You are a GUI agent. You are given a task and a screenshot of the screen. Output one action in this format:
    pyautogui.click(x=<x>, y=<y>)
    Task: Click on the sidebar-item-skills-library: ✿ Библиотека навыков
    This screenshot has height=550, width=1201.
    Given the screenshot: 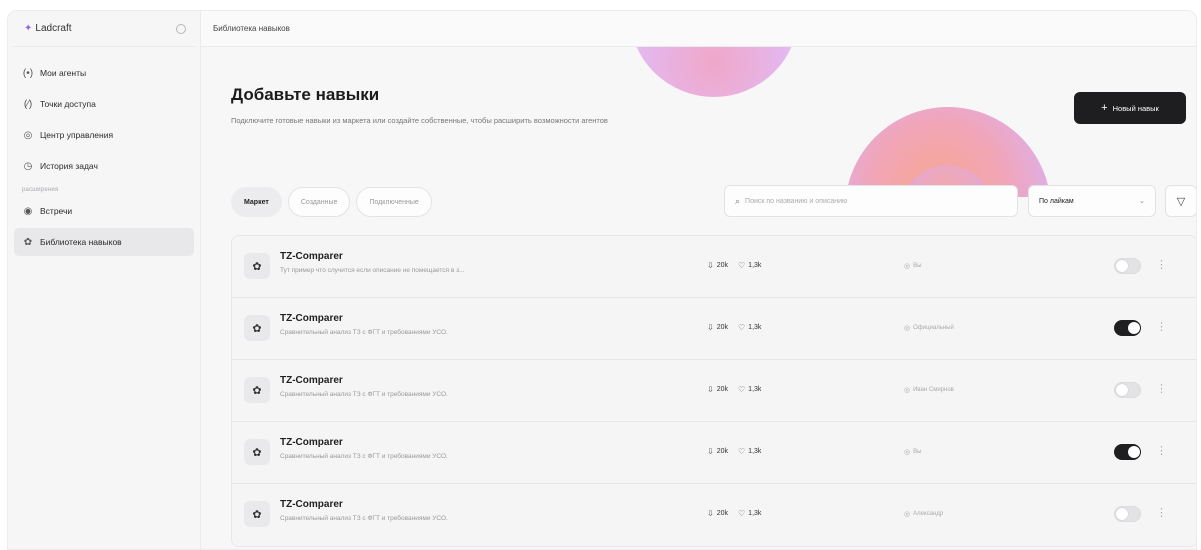 What is the action you would take?
    pyautogui.click(x=104, y=242)
    